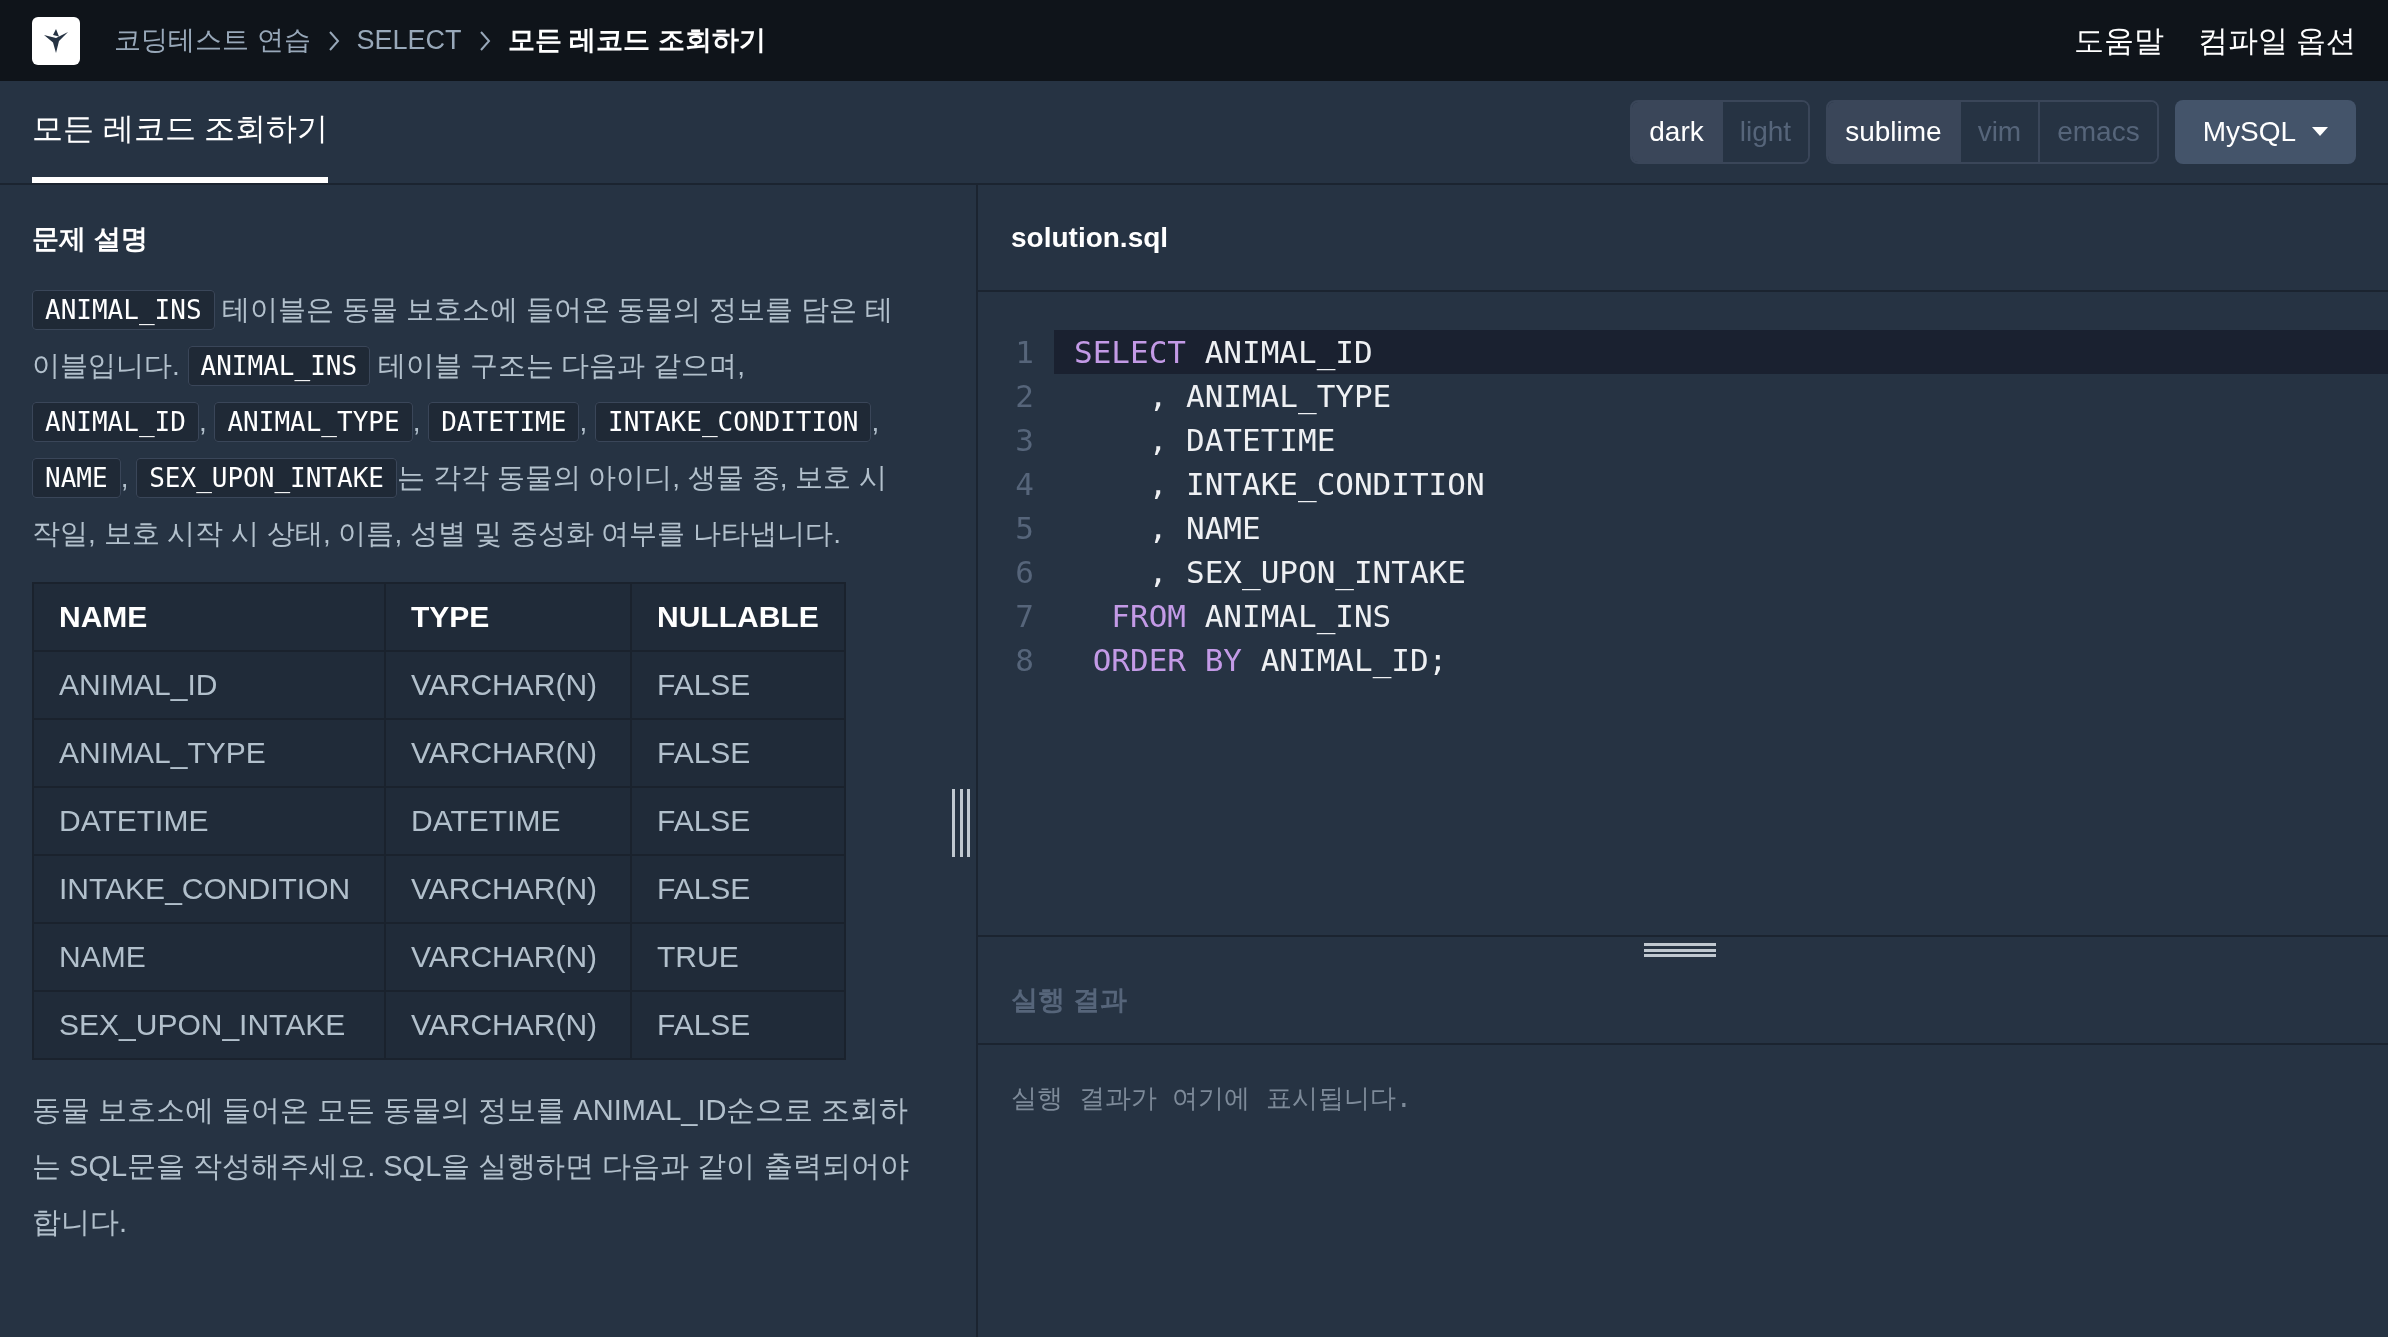 The height and width of the screenshot is (1337, 2388). What do you see at coordinates (636, 40) in the screenshot?
I see `breadcrumb-link: 모든 레코드 조회하기` at bounding box center [636, 40].